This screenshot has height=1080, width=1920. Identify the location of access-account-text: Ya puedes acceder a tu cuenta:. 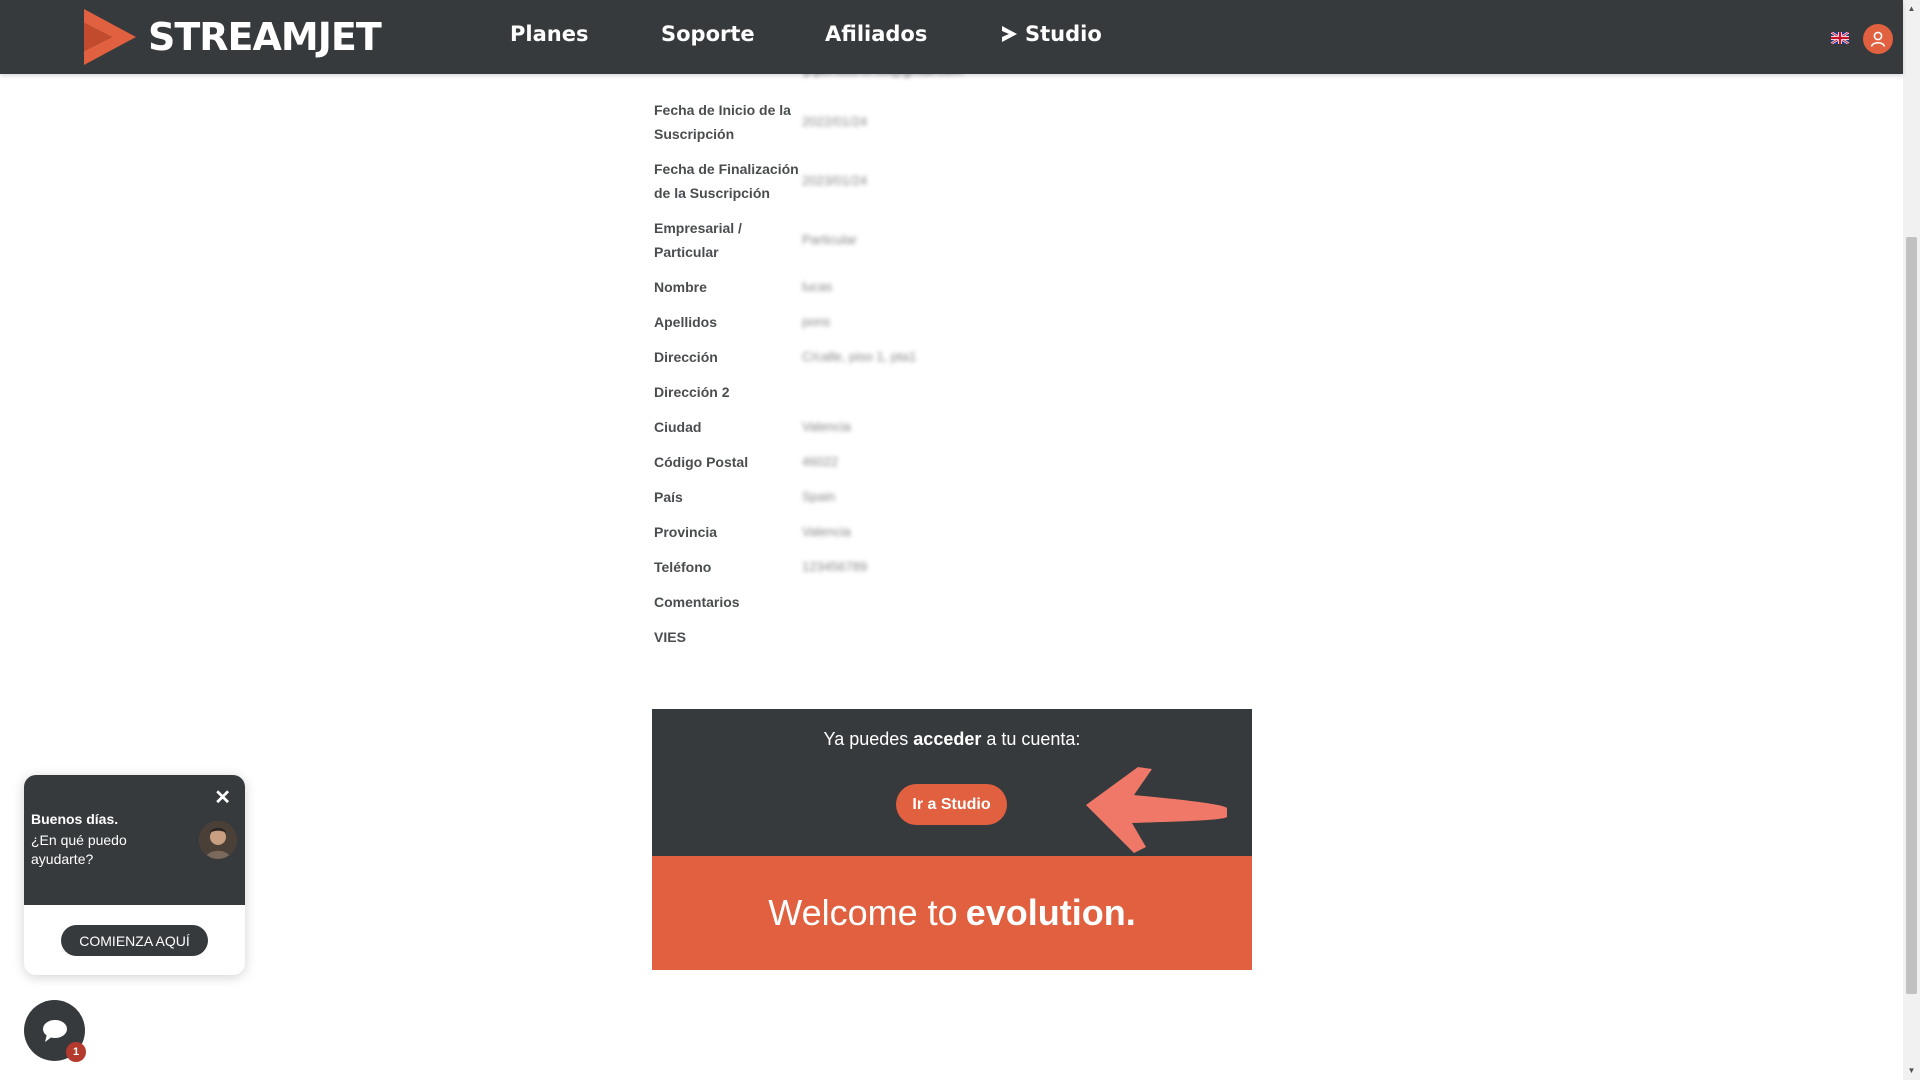
(952, 739).